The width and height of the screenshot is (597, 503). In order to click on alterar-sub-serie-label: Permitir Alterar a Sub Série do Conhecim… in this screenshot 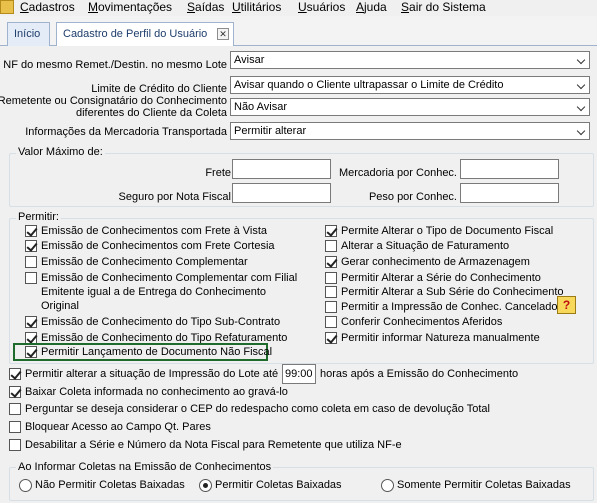, I will do `click(452, 292)`.